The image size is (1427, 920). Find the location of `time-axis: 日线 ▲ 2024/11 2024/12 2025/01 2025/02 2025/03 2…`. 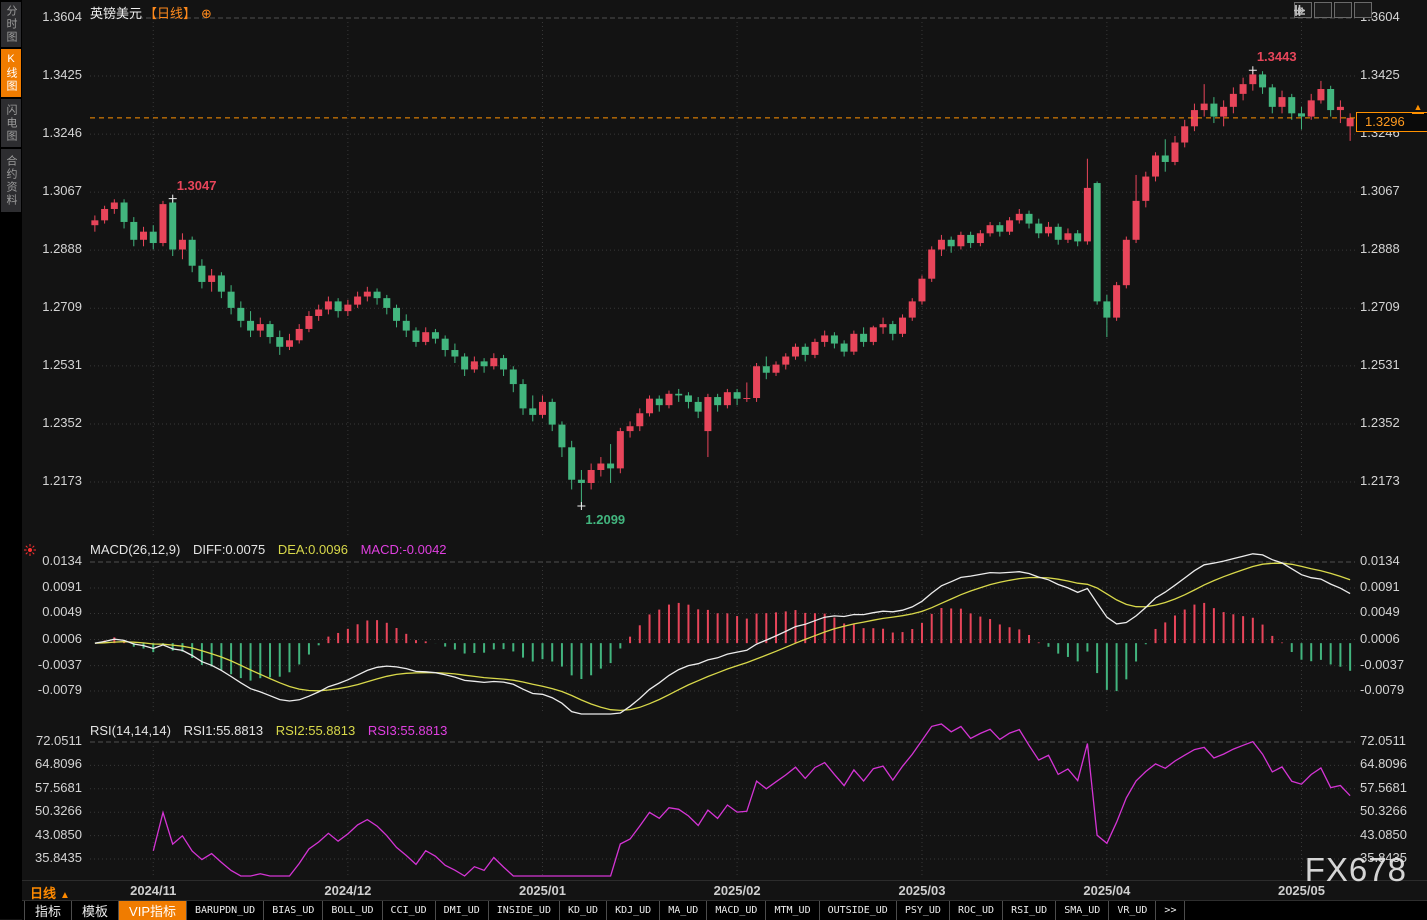

time-axis: 日线 ▲ 2024/11 2024/12 2025/01 2025/02 2025/03 2… is located at coordinates (724, 890).